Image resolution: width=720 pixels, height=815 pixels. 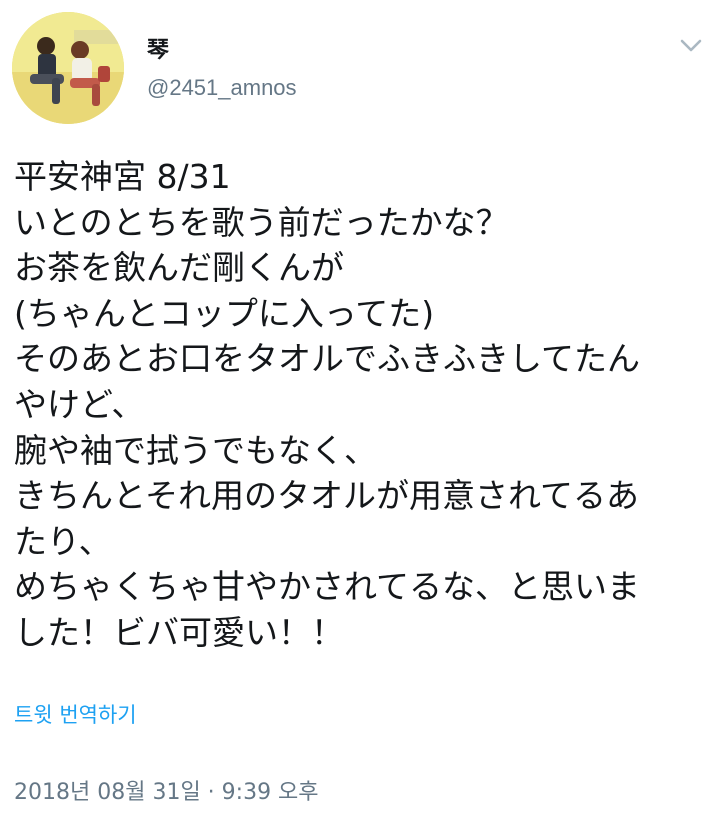 I want to click on tweet-text-line: たり、, so click(x=63, y=541).